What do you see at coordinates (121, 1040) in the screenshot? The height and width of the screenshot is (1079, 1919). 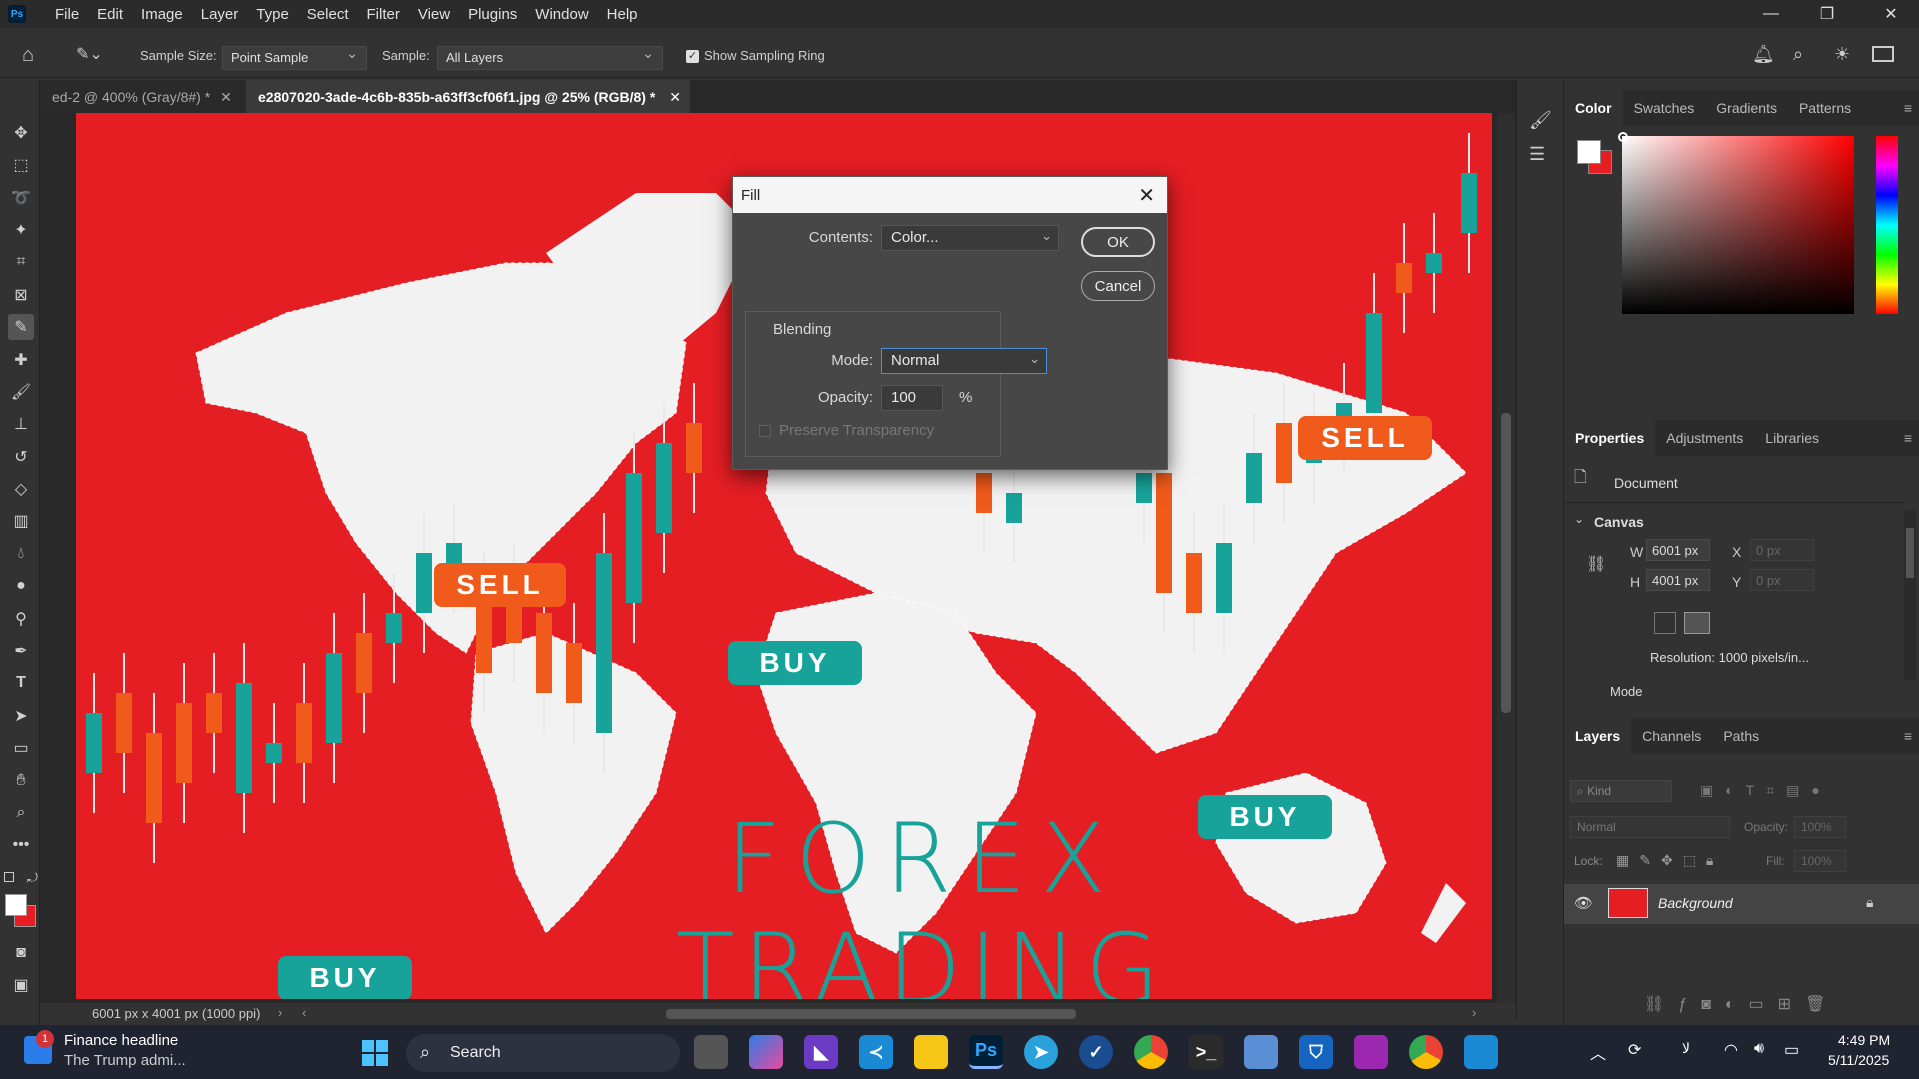 I see `news-title: Finance headline` at bounding box center [121, 1040].